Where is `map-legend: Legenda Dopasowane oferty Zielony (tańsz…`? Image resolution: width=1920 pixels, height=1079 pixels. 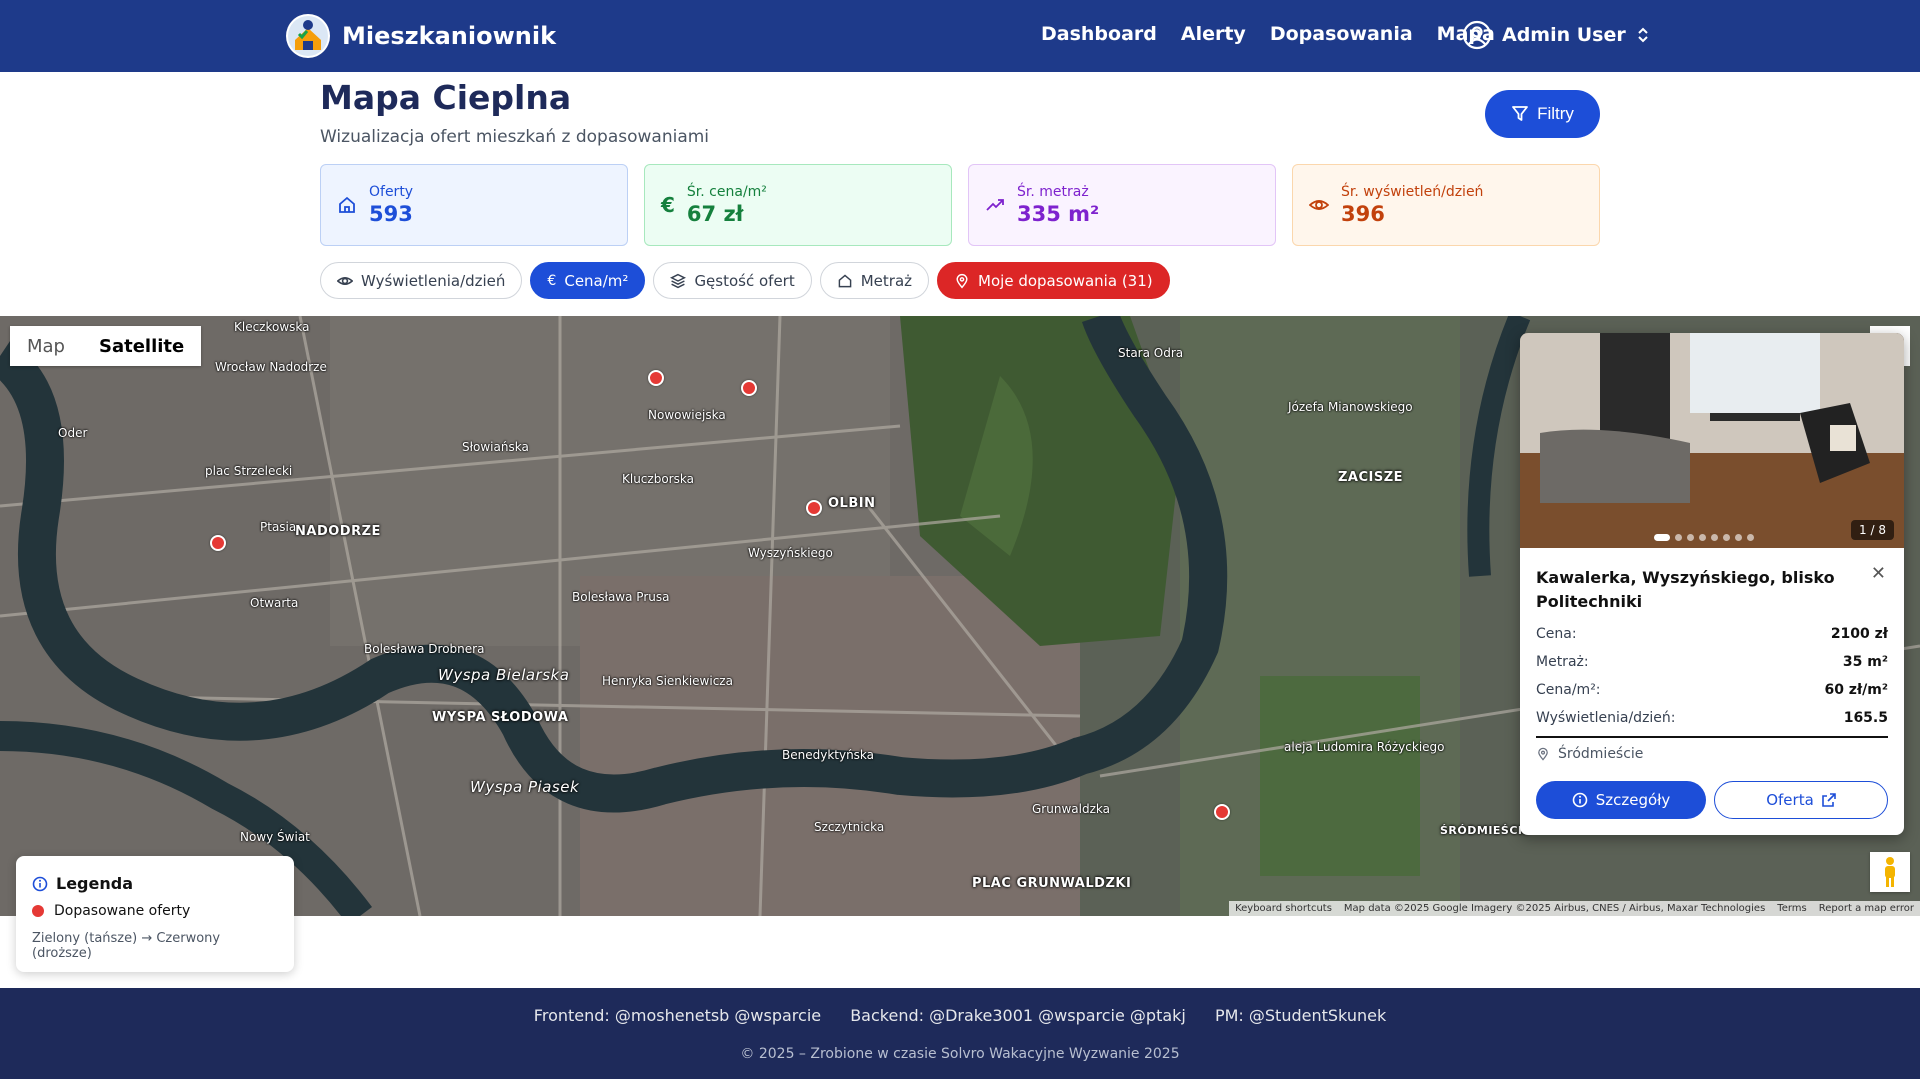 map-legend: Legenda Dopasowane oferty Zielony (tańsz… is located at coordinates (155, 914).